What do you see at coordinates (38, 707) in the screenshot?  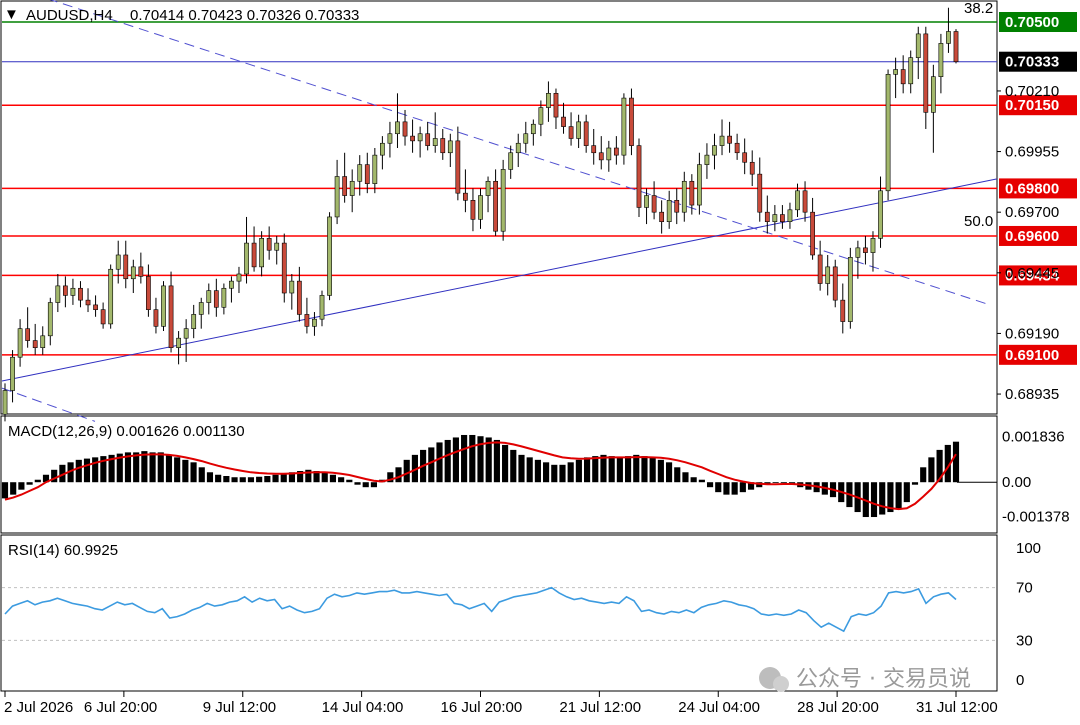 I see `x-tick-label-0: 2 Jul 2026` at bounding box center [38, 707].